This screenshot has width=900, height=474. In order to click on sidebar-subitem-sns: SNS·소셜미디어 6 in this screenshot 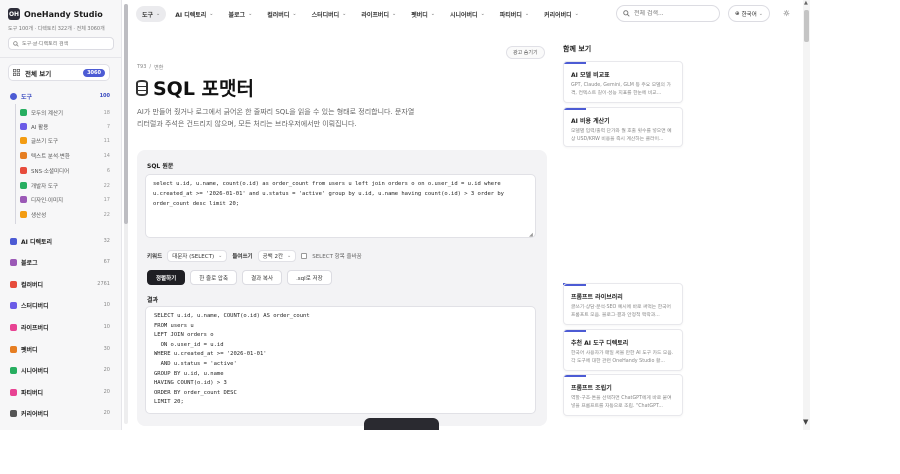, I will do `click(65, 170)`.